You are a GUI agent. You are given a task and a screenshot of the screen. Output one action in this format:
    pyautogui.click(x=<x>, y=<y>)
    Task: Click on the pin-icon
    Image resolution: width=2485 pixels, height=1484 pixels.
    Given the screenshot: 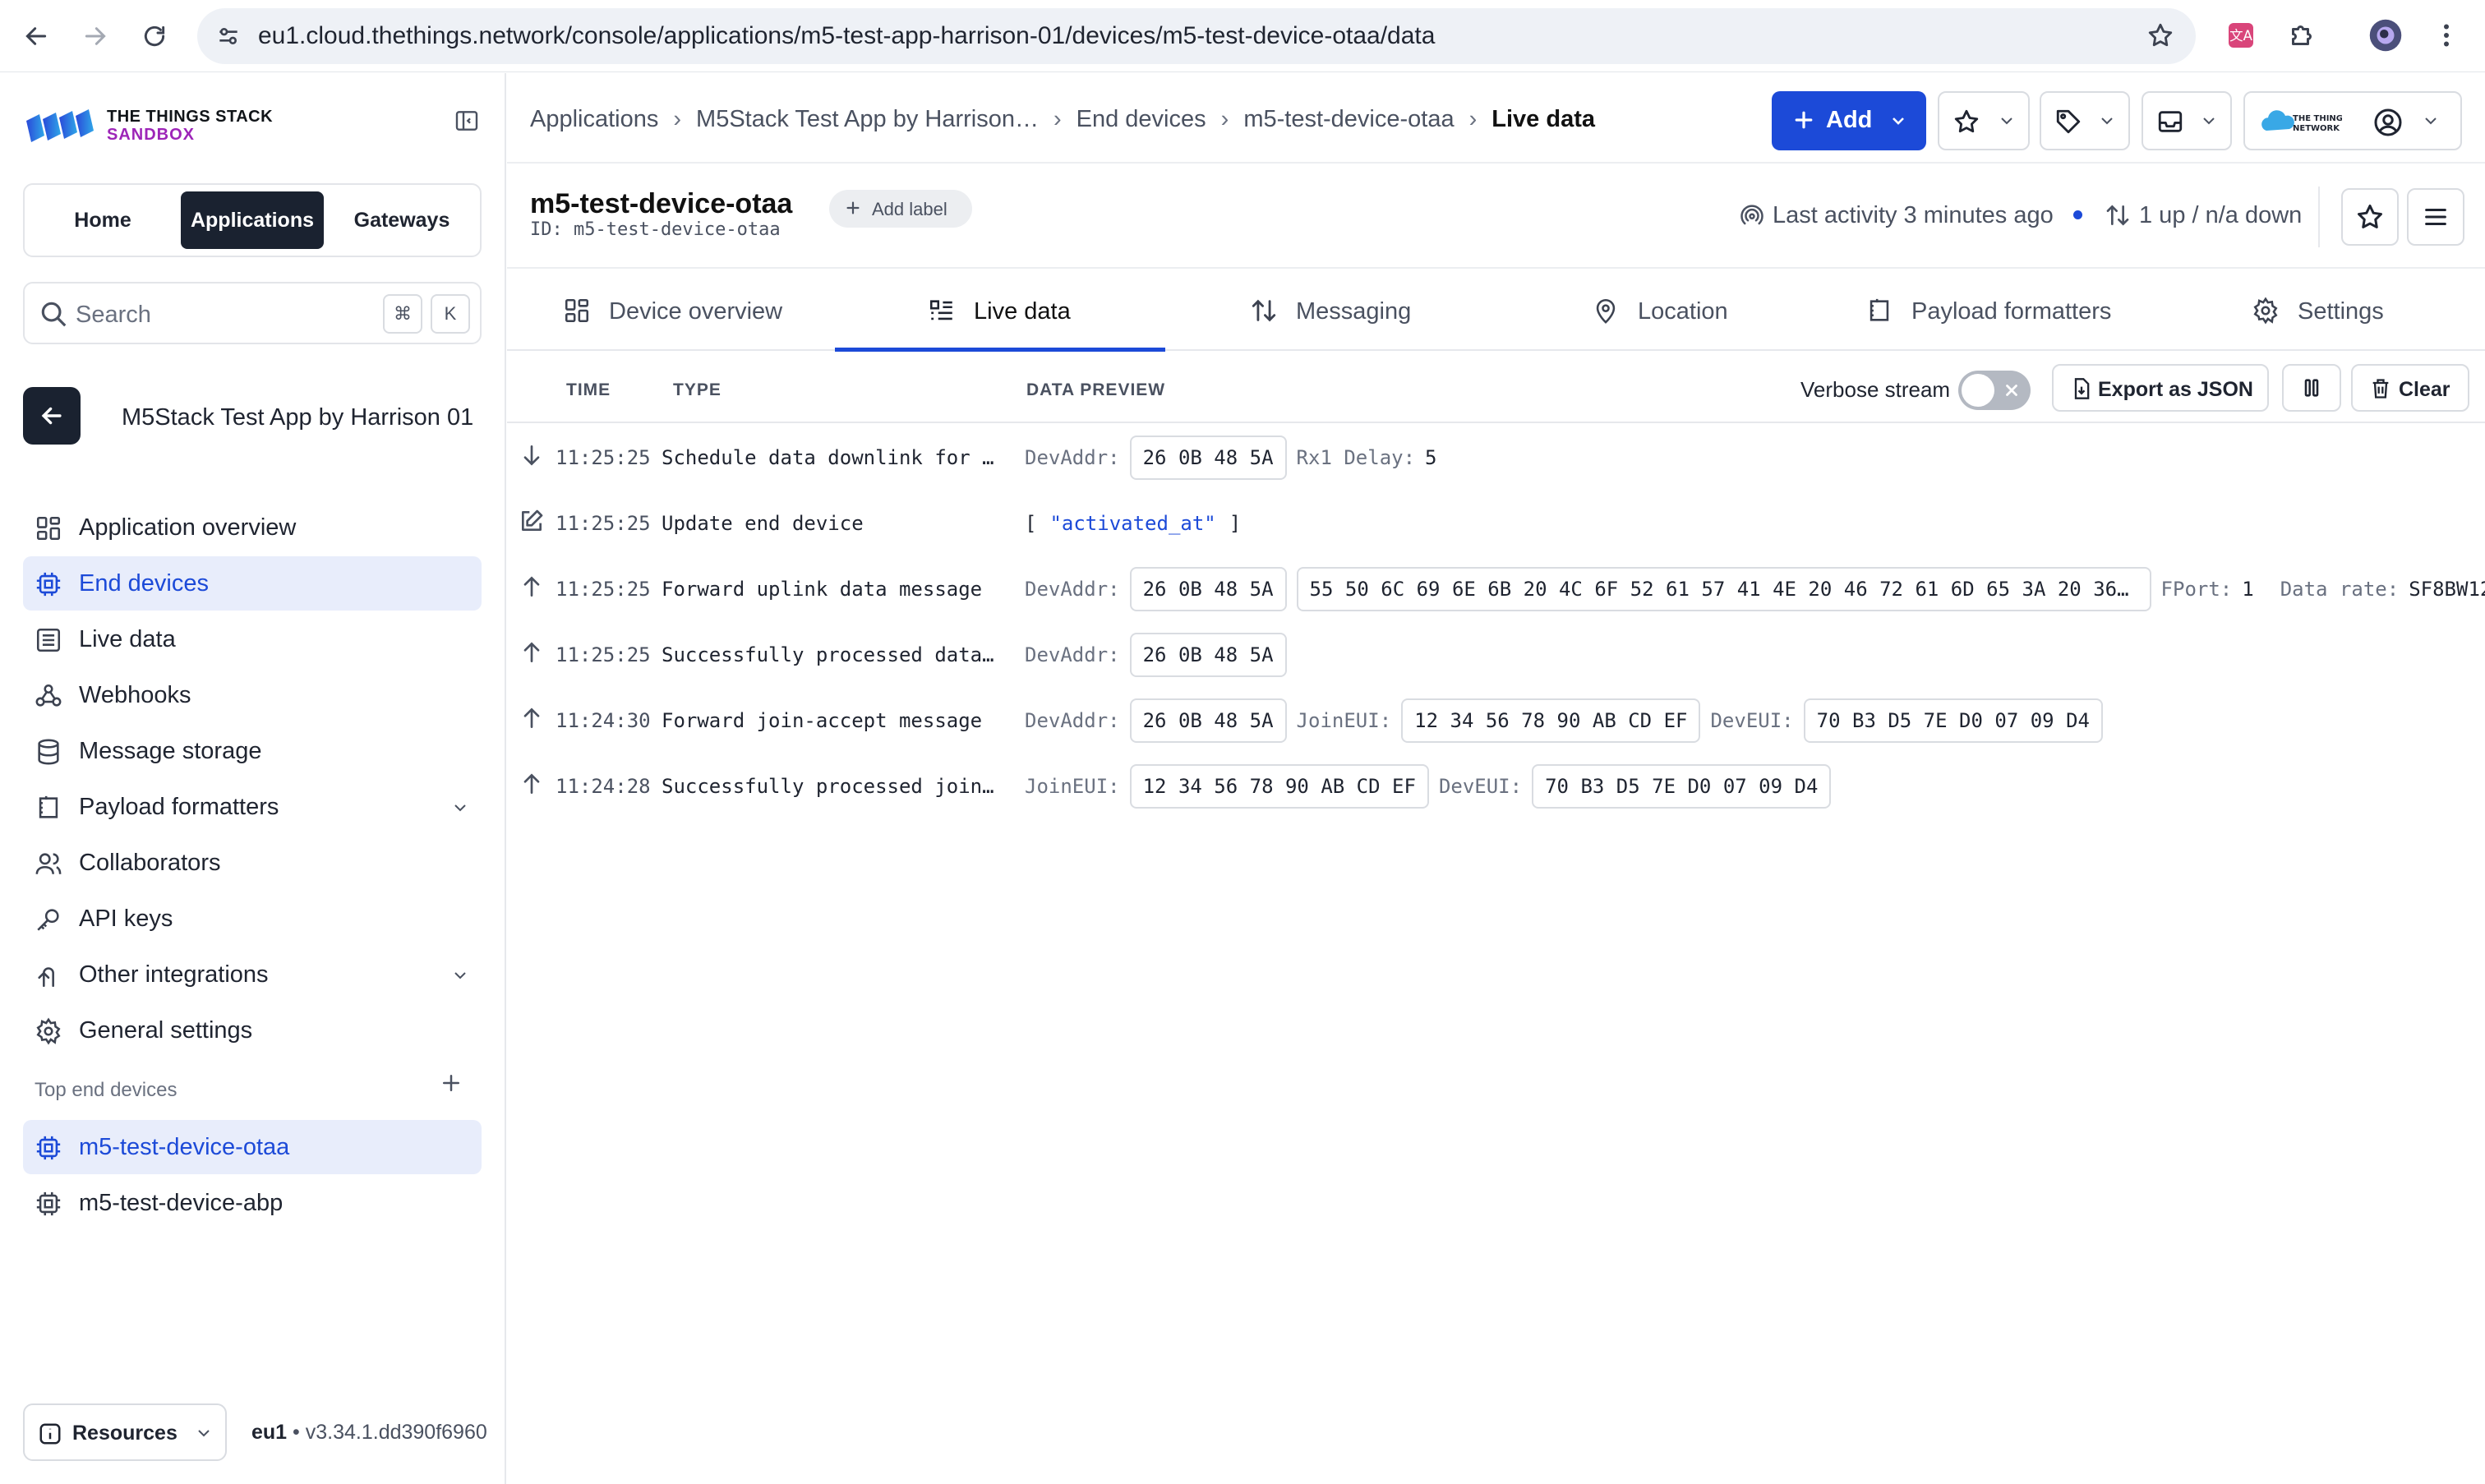 What is the action you would take?
    pyautogui.click(x=1606, y=311)
    